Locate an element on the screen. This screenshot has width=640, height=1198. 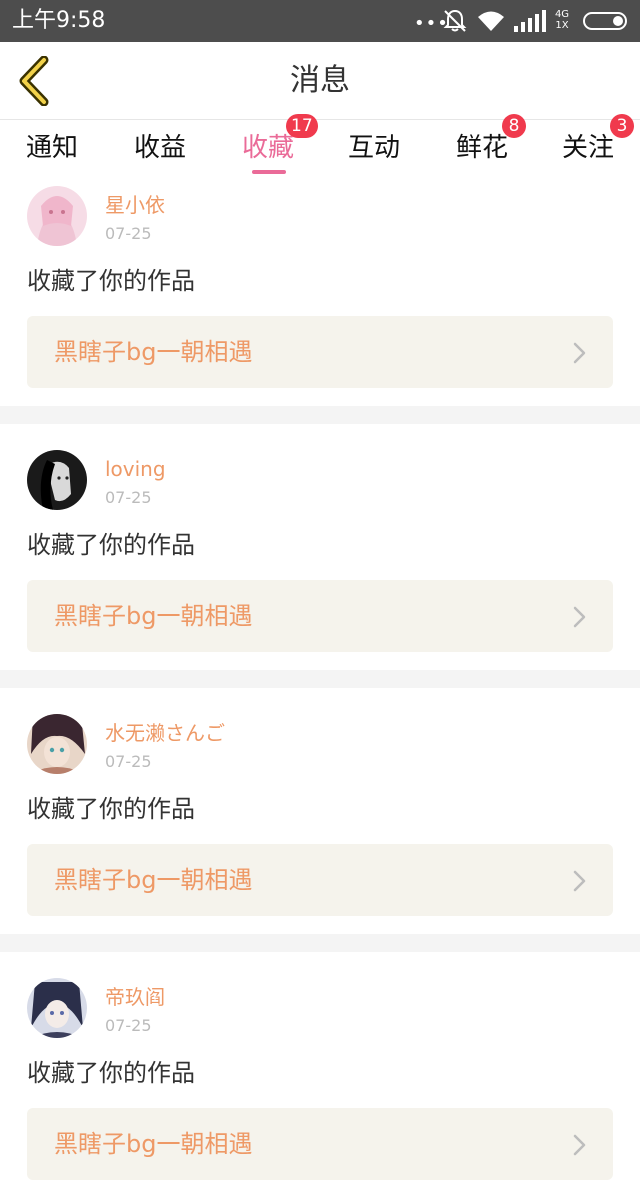
tab-active-indicator is located at coordinates (269, 172).